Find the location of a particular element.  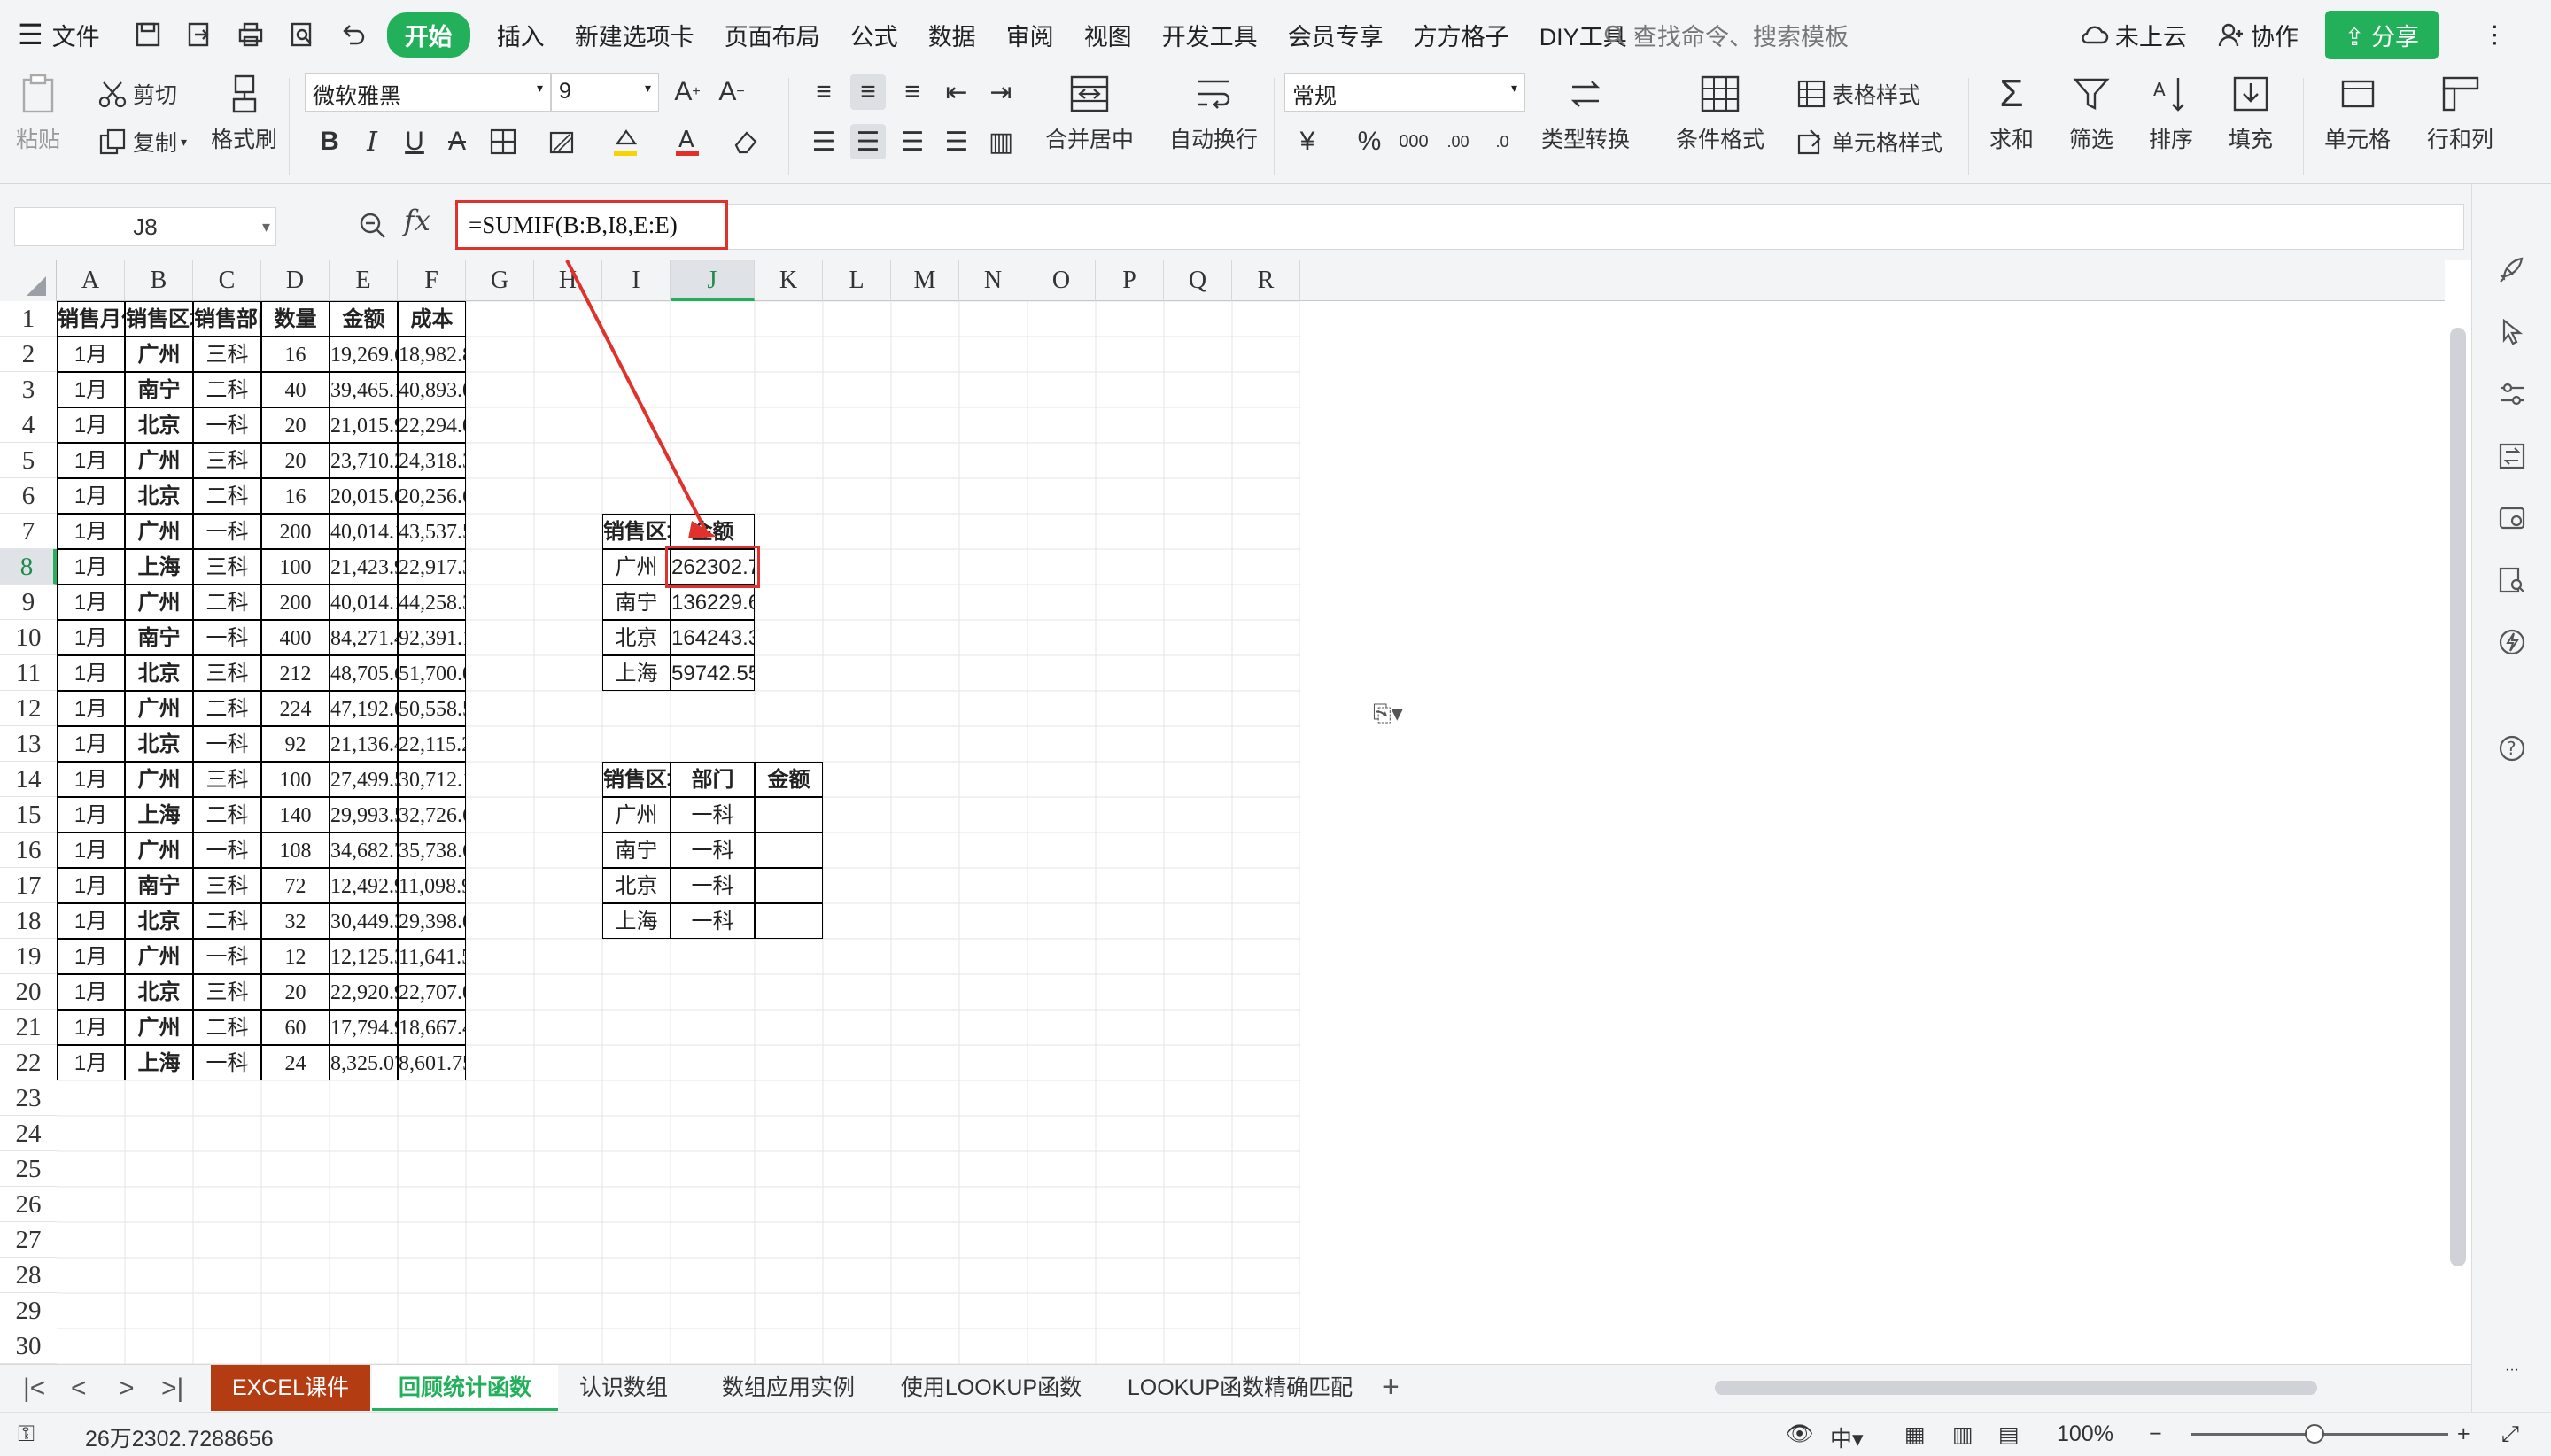

name-box: J8 ▾ is located at coordinates (145, 226).